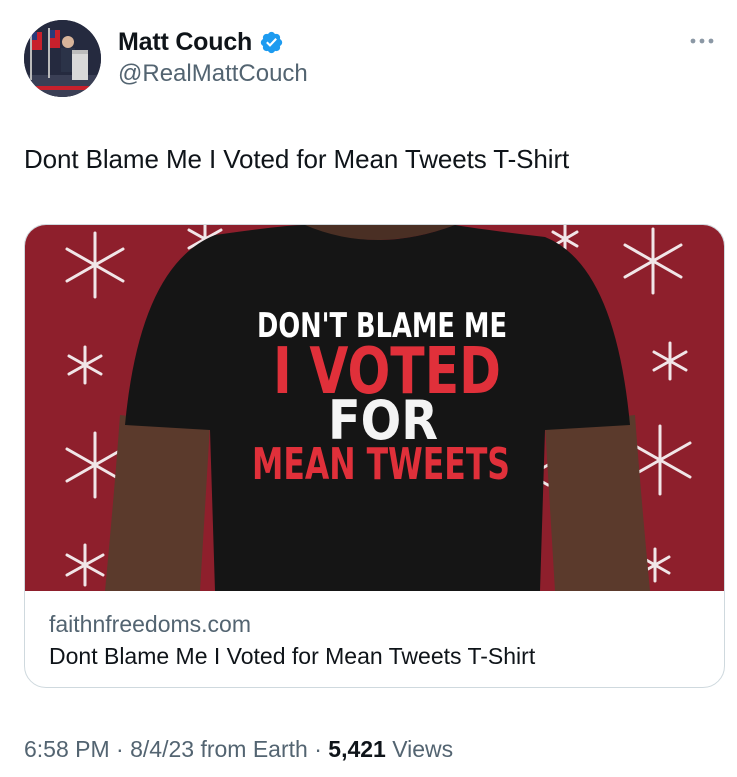 The image size is (737, 777). I want to click on avatar-image, so click(62, 58).